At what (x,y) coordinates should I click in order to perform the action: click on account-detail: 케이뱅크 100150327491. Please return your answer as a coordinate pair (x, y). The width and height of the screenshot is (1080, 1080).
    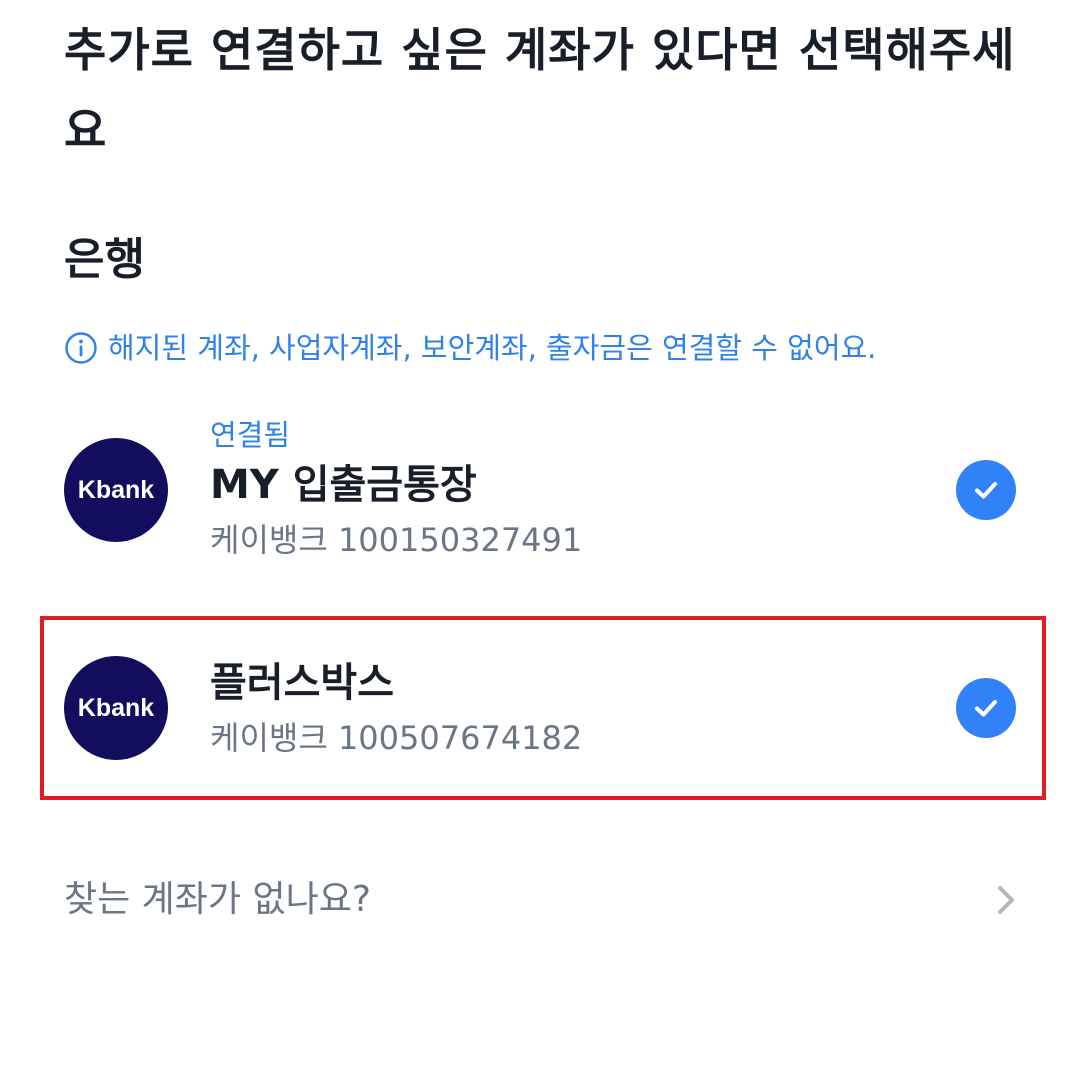
    Looking at the image, I should click on (396, 540).